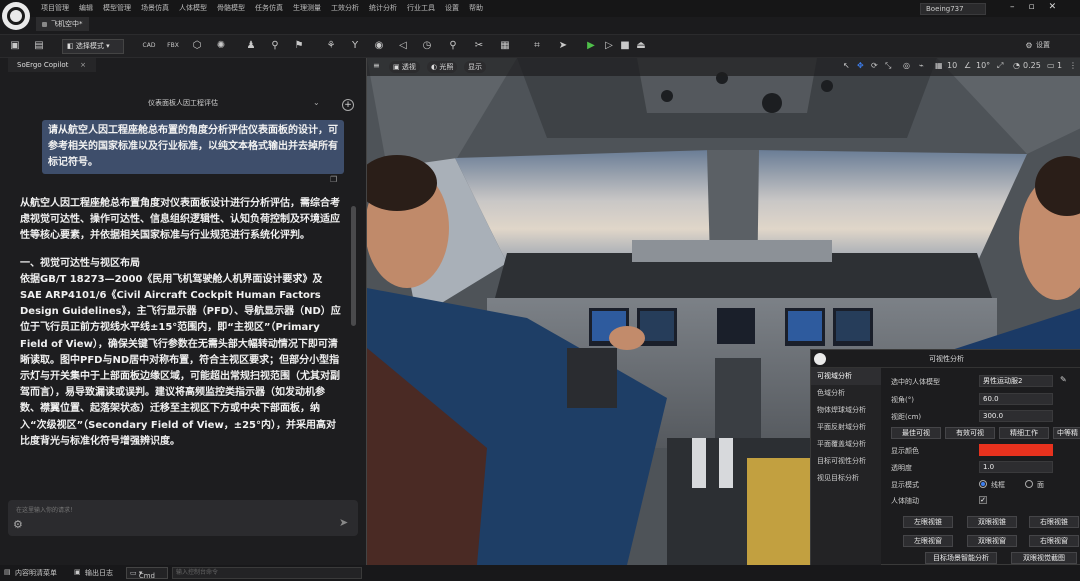 Image resolution: width=1080 pixels, height=581 pixels. Describe the element at coordinates (231, 8) in the screenshot. I see `menu-skeleton: 骨骼模型` at that location.